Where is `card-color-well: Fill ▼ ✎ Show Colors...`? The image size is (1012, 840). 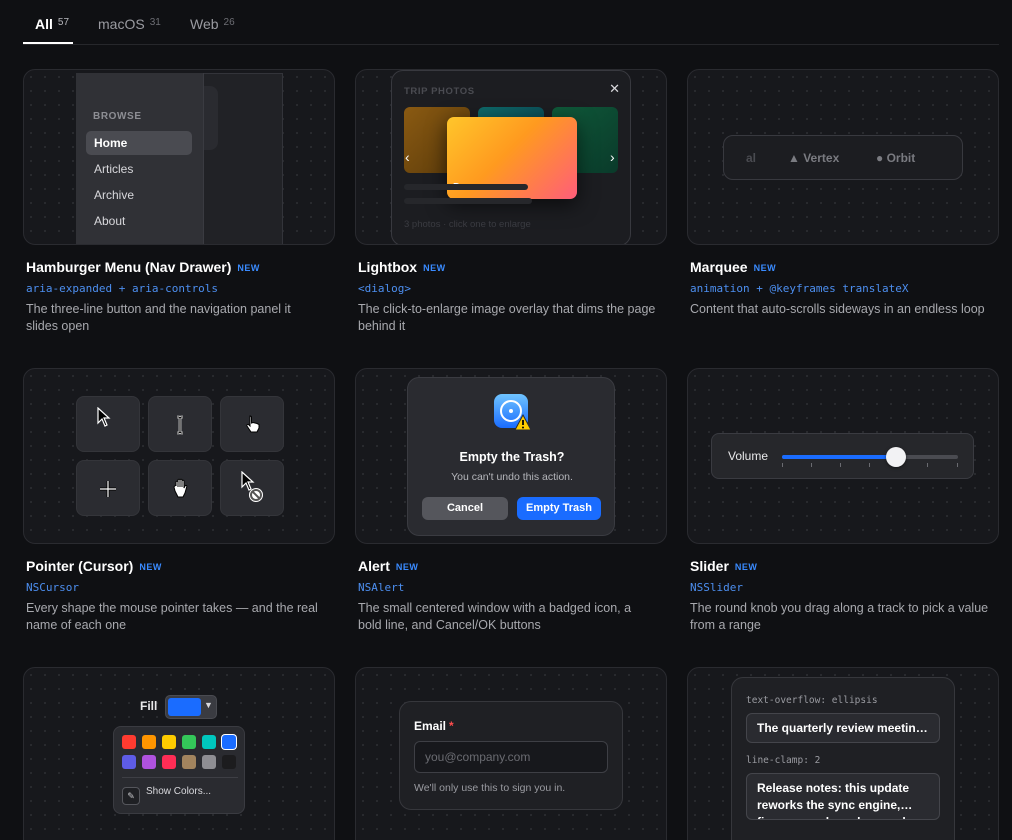
card-color-well: Fill ▼ ✎ Show Colors... is located at coordinates (179, 753).